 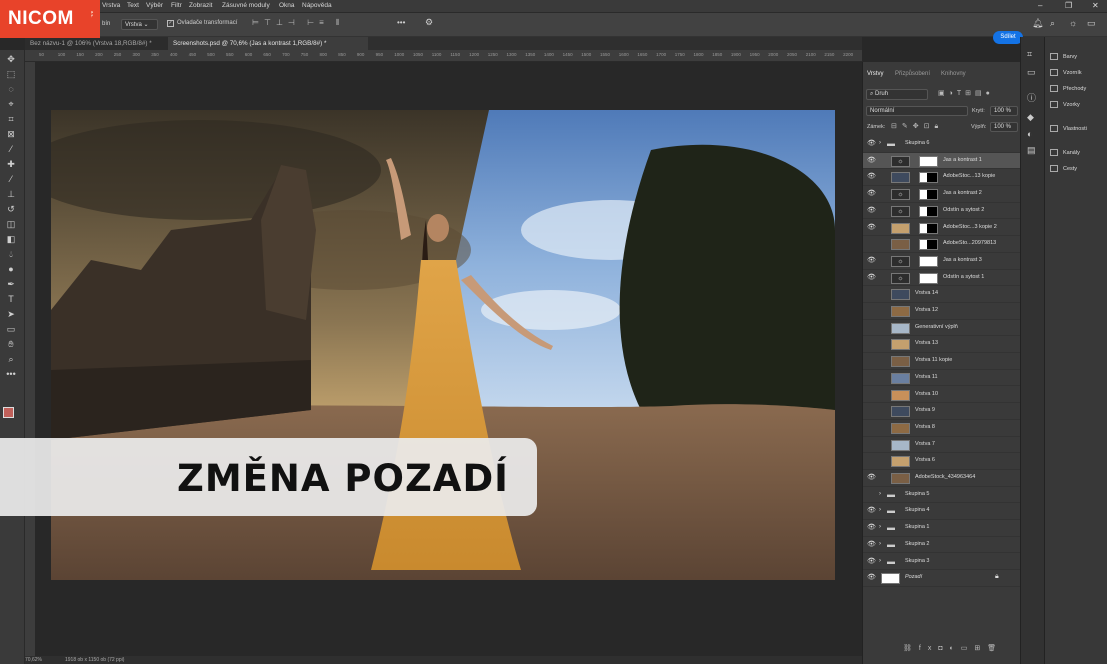 I want to click on layer-row: 👁︎ AdobeStoc...13 kopie, so click(x=942, y=178).